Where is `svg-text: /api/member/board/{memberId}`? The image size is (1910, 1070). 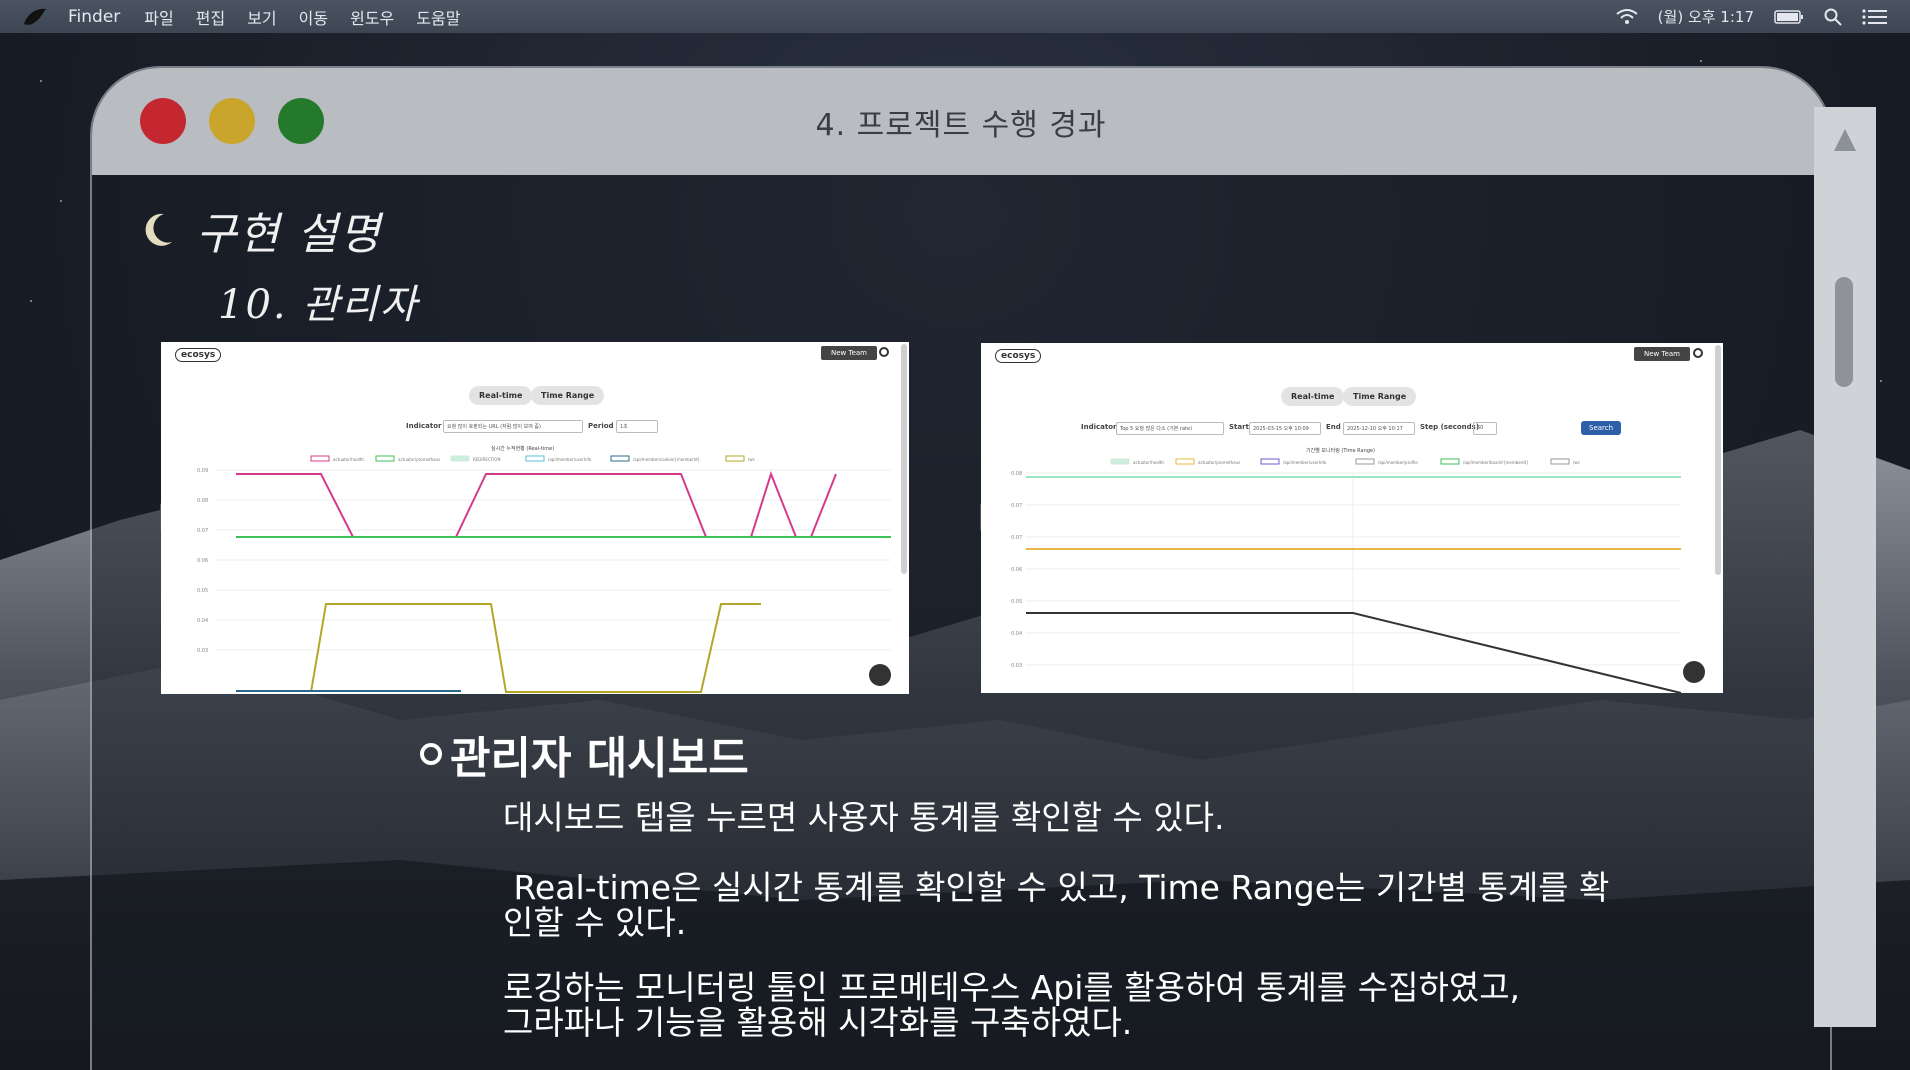
svg-text: /api/member/board/{memberId} is located at coordinates (1496, 462).